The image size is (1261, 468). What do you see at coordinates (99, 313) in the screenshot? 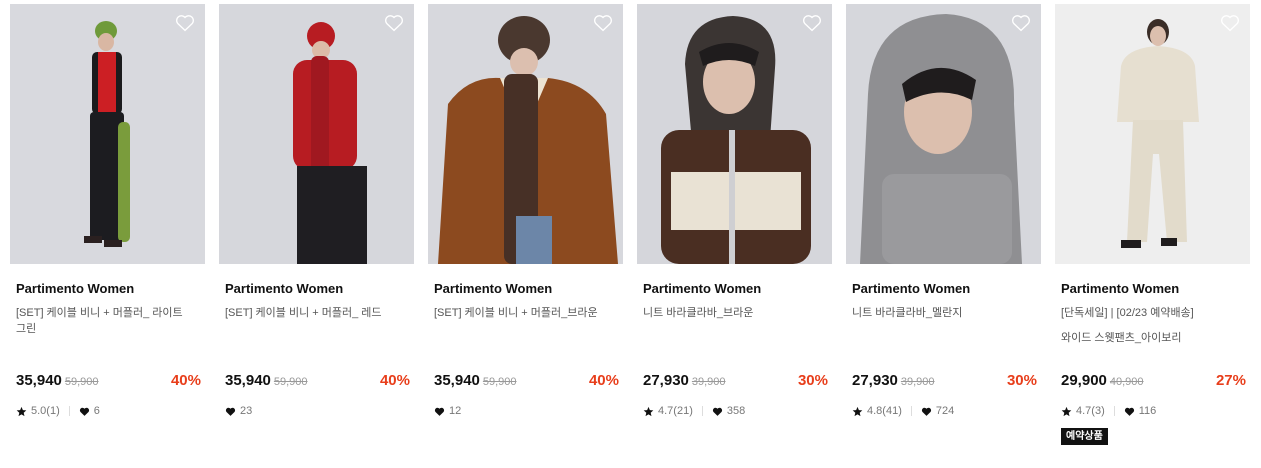
I see `product-name-line: [SET] 케이블 비니 + 머플러_ 라이트` at bounding box center [99, 313].